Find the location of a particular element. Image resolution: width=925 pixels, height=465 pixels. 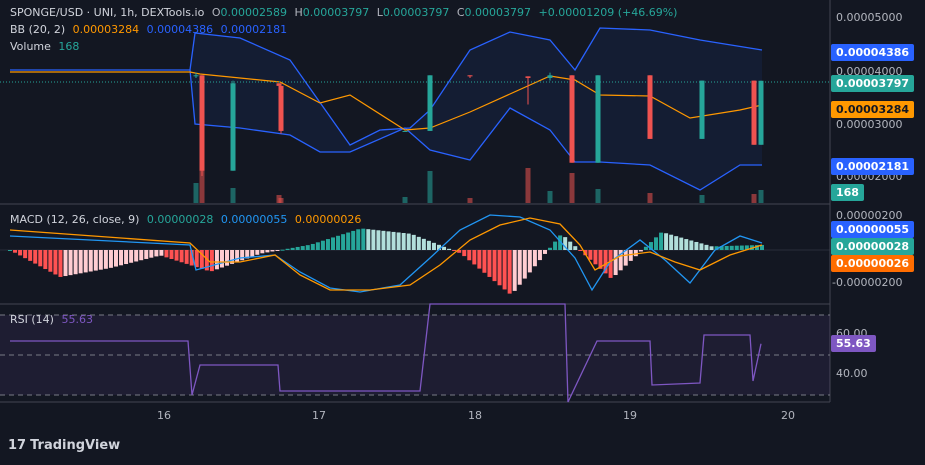

volume-legend: Volume 168 is located at coordinates (46, 46).